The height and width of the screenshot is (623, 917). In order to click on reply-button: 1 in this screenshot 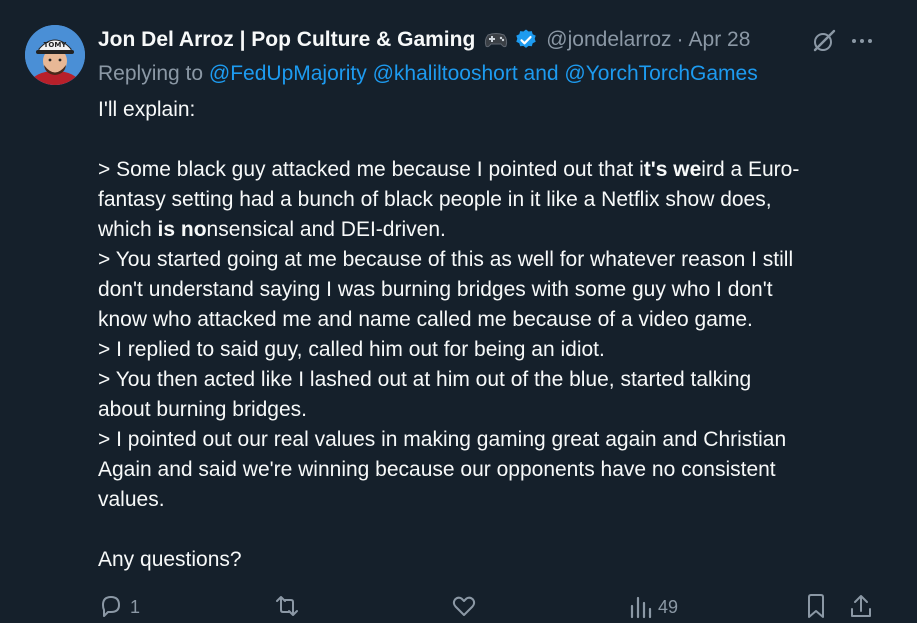, I will do `click(119, 606)`.